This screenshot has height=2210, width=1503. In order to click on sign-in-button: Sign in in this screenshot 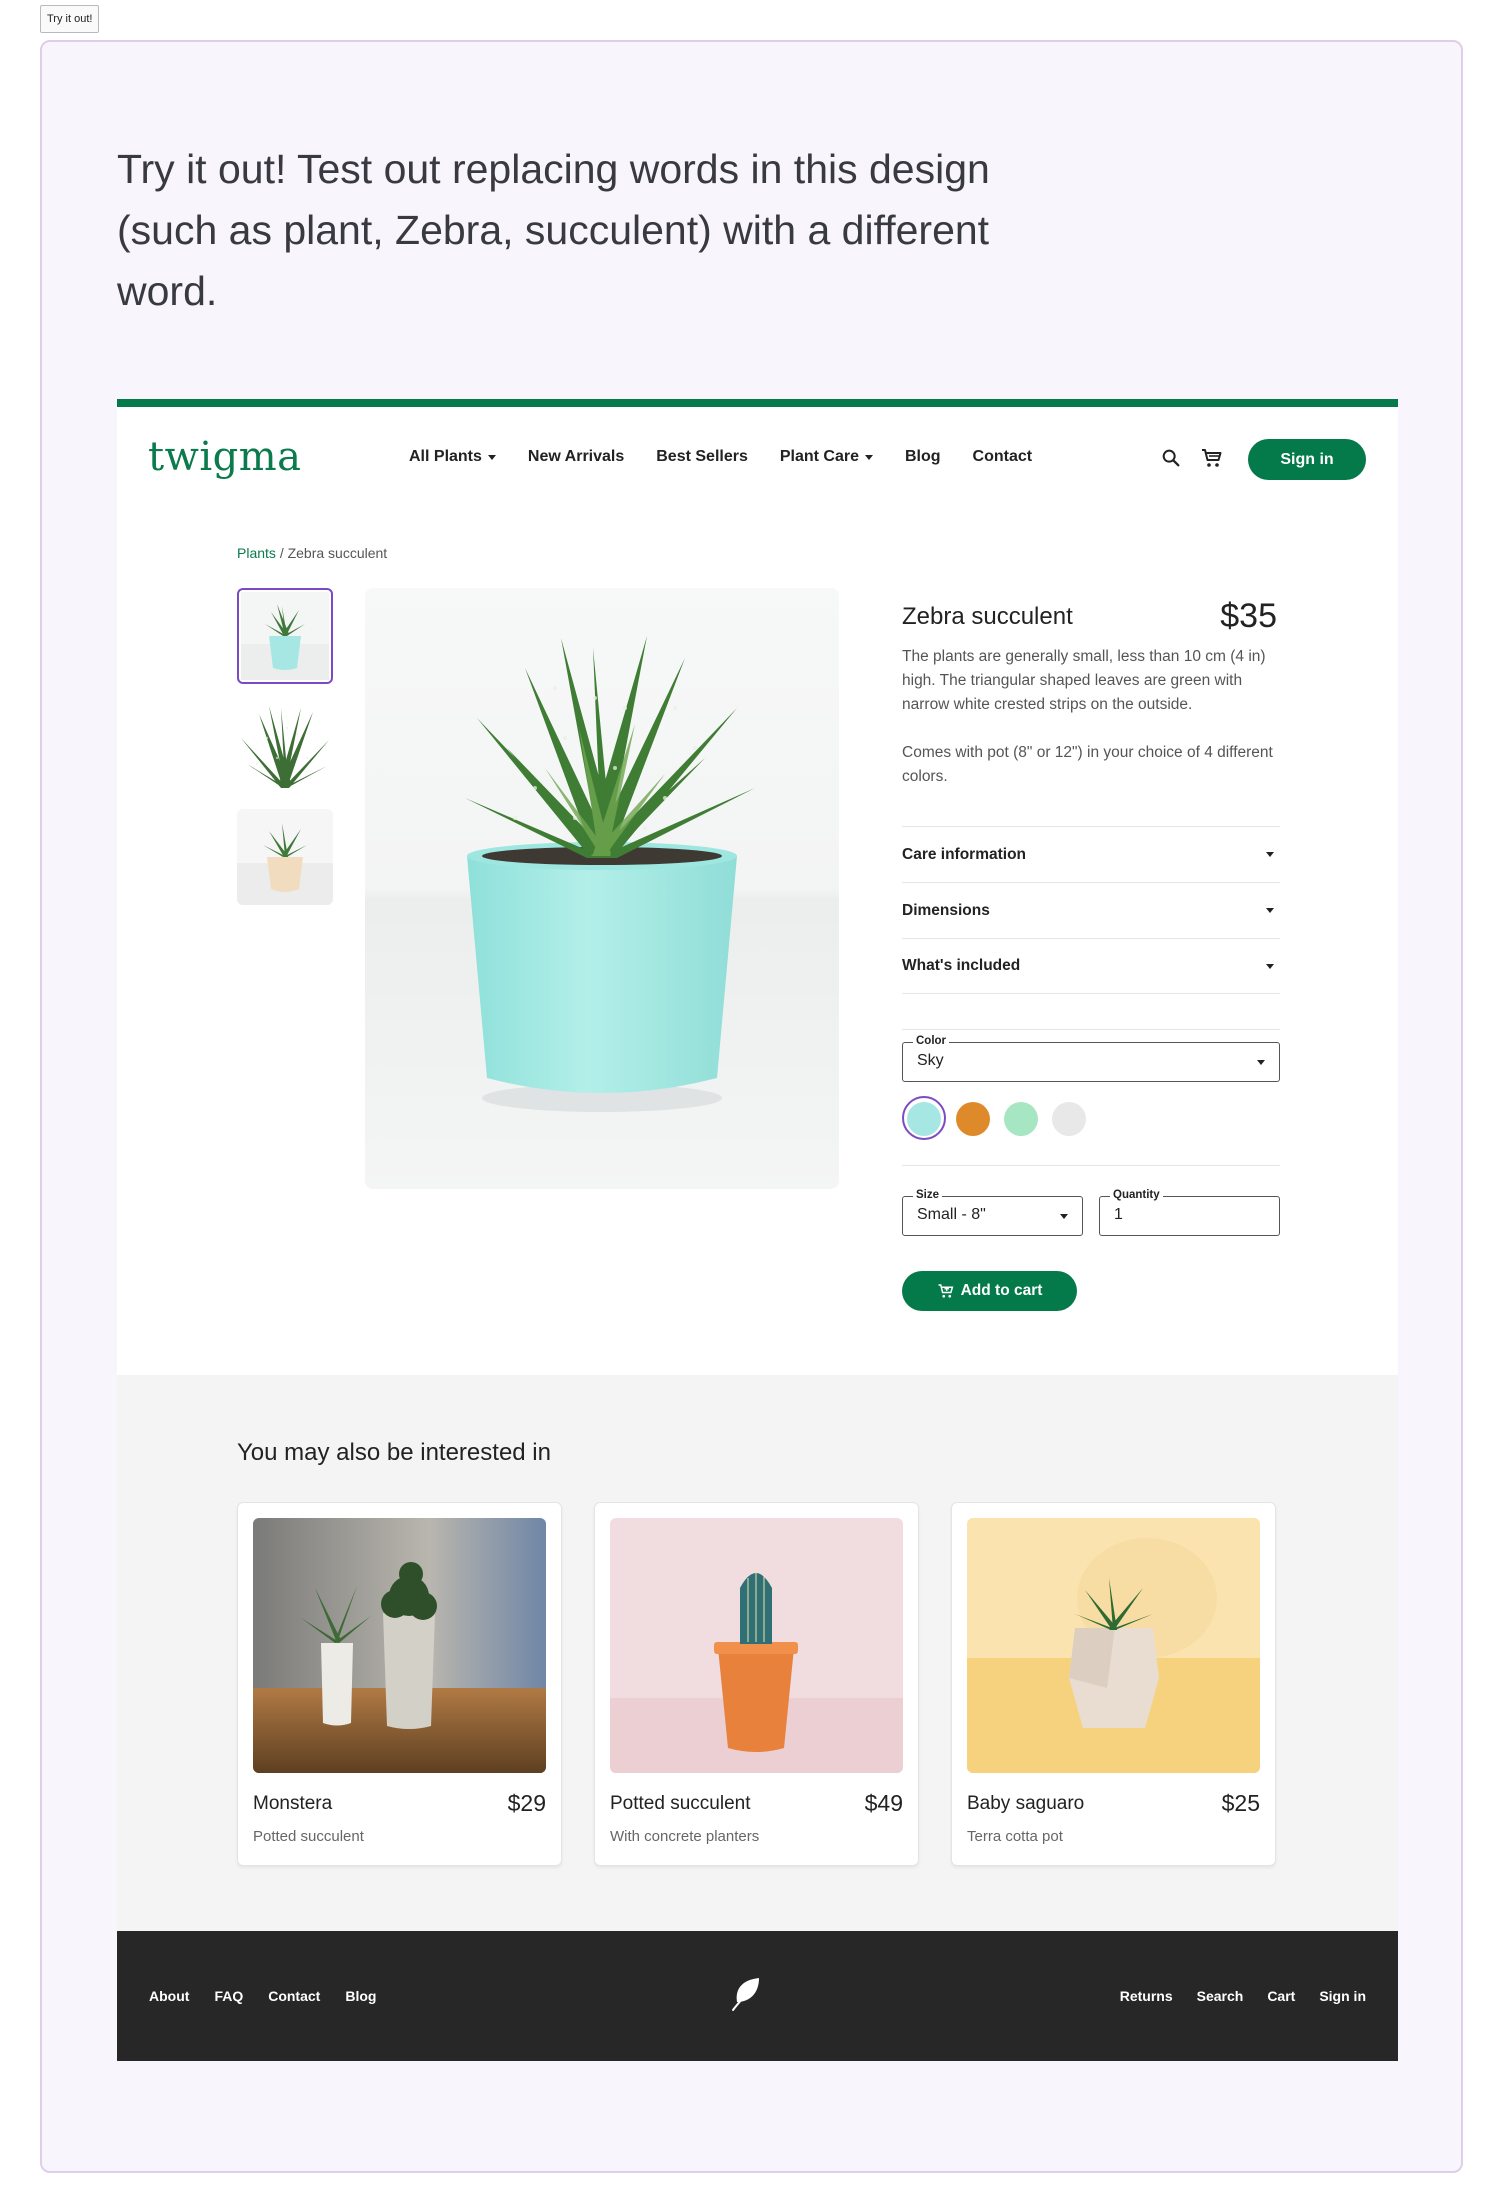, I will do `click(1307, 459)`.